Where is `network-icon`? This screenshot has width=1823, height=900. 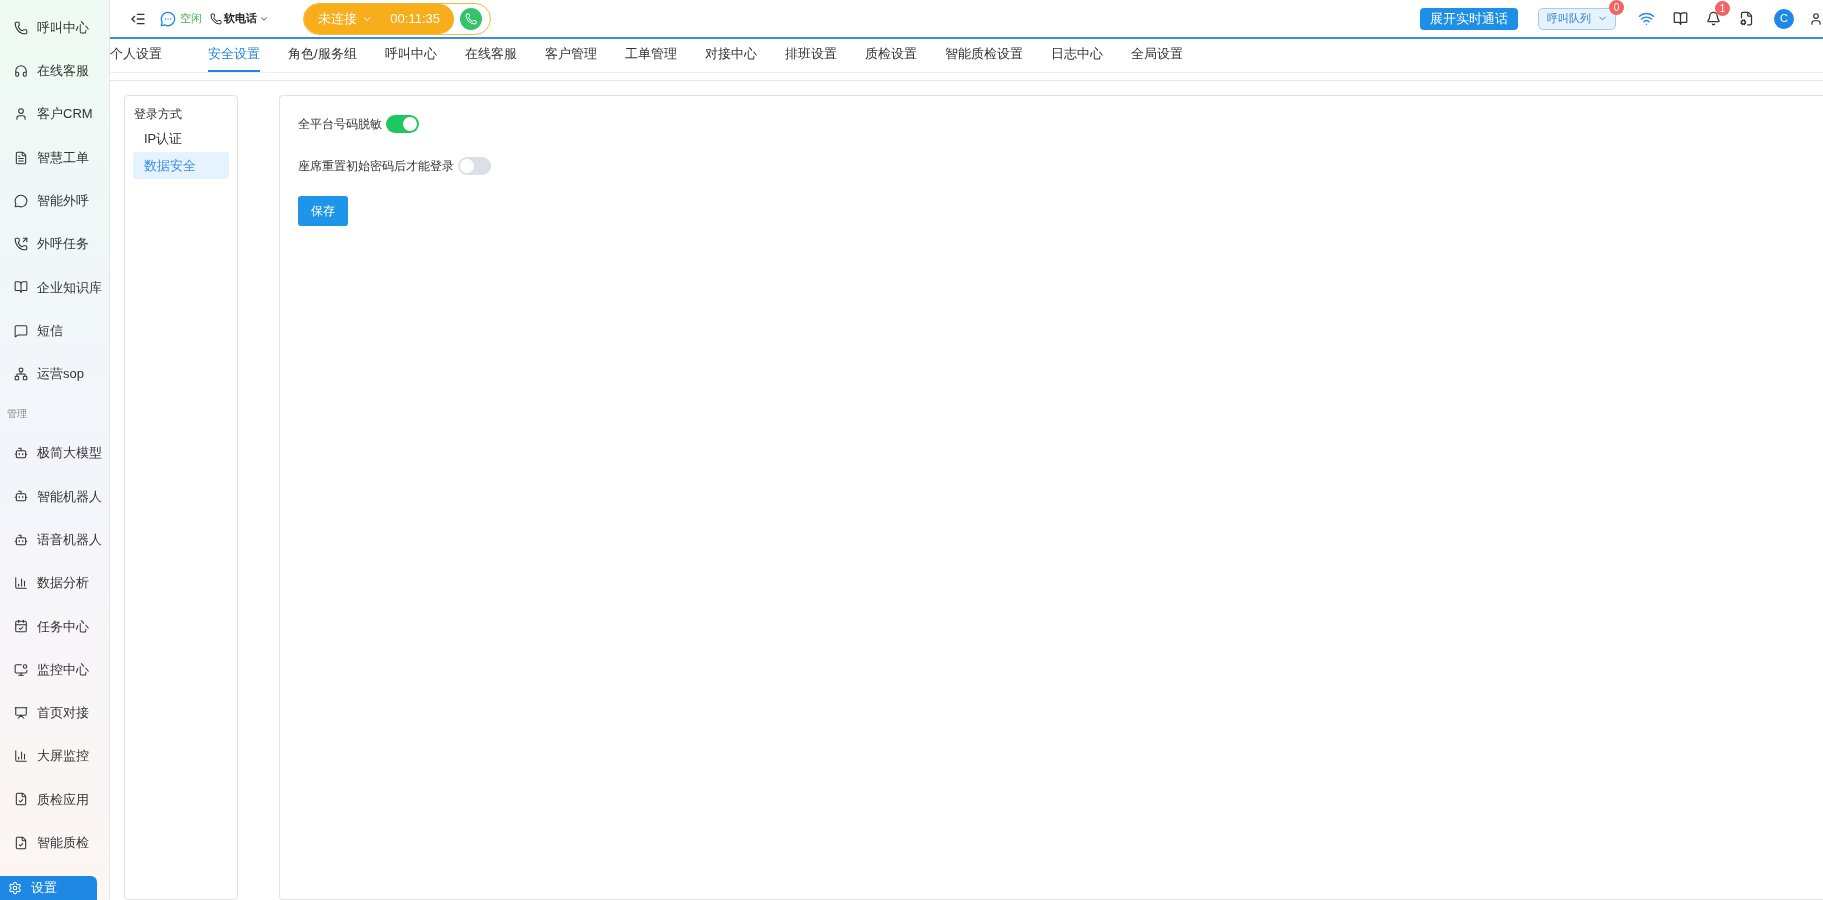 network-icon is located at coordinates (21, 374).